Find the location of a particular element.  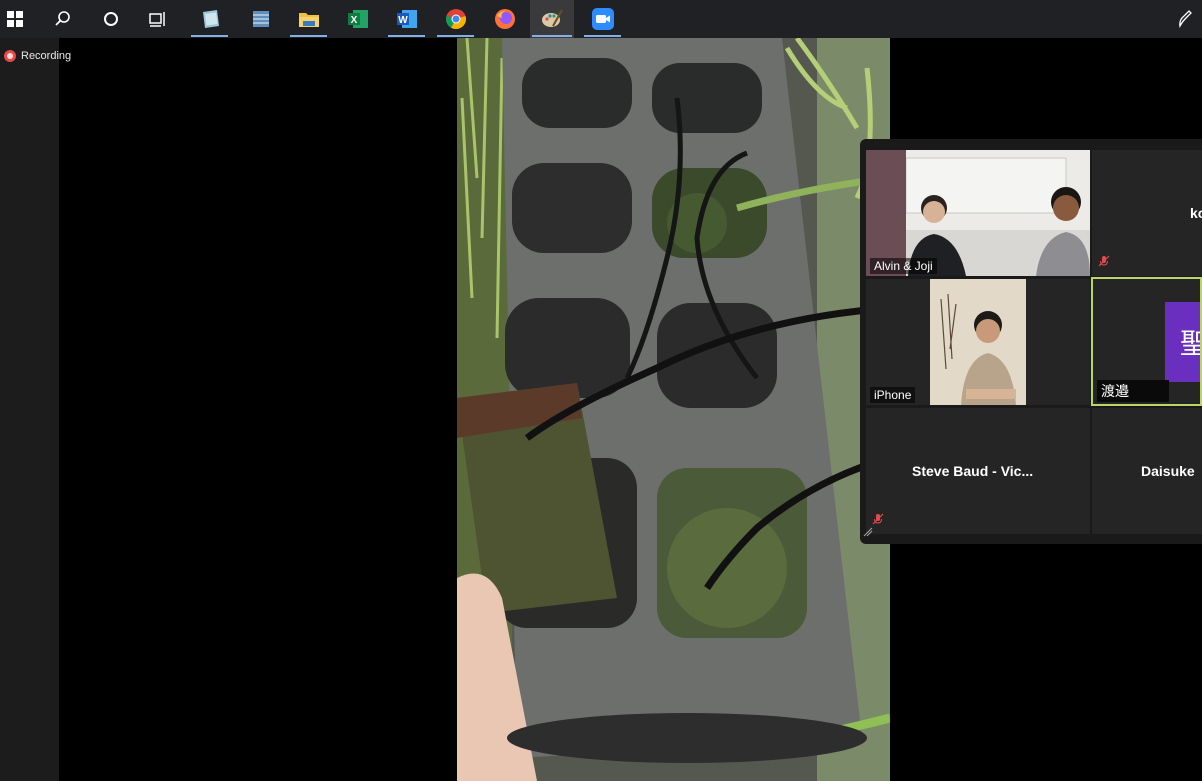

pen-icon is located at coordinates (1185, 19).